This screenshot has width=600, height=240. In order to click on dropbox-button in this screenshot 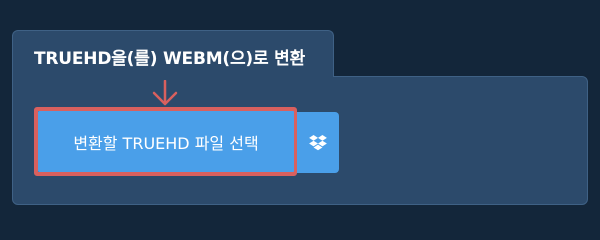, I will do `click(318, 142)`.